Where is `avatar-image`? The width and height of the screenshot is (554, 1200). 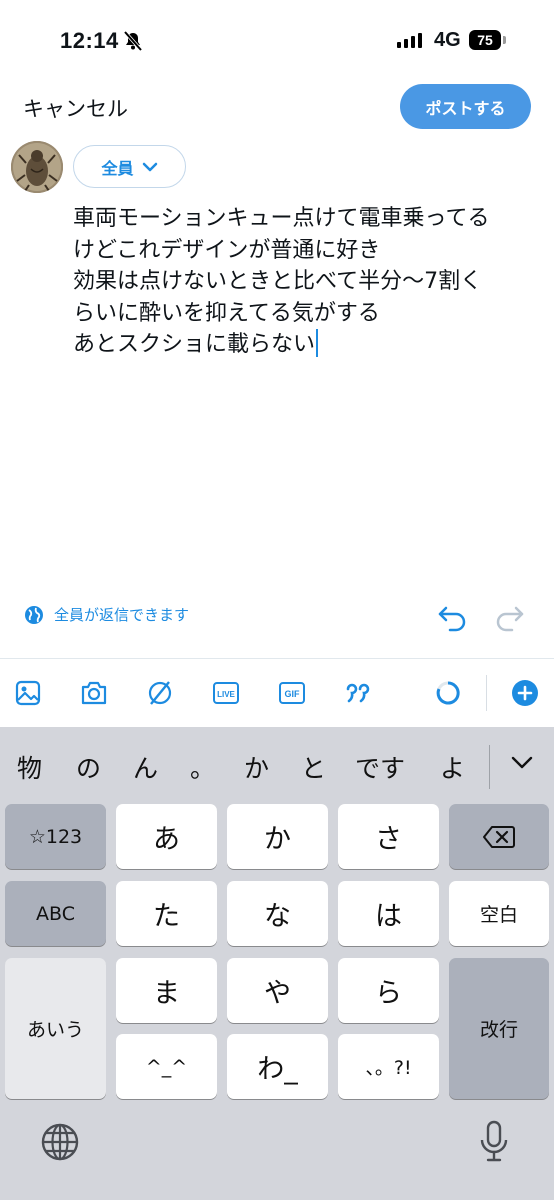 avatar-image is located at coordinates (37, 167).